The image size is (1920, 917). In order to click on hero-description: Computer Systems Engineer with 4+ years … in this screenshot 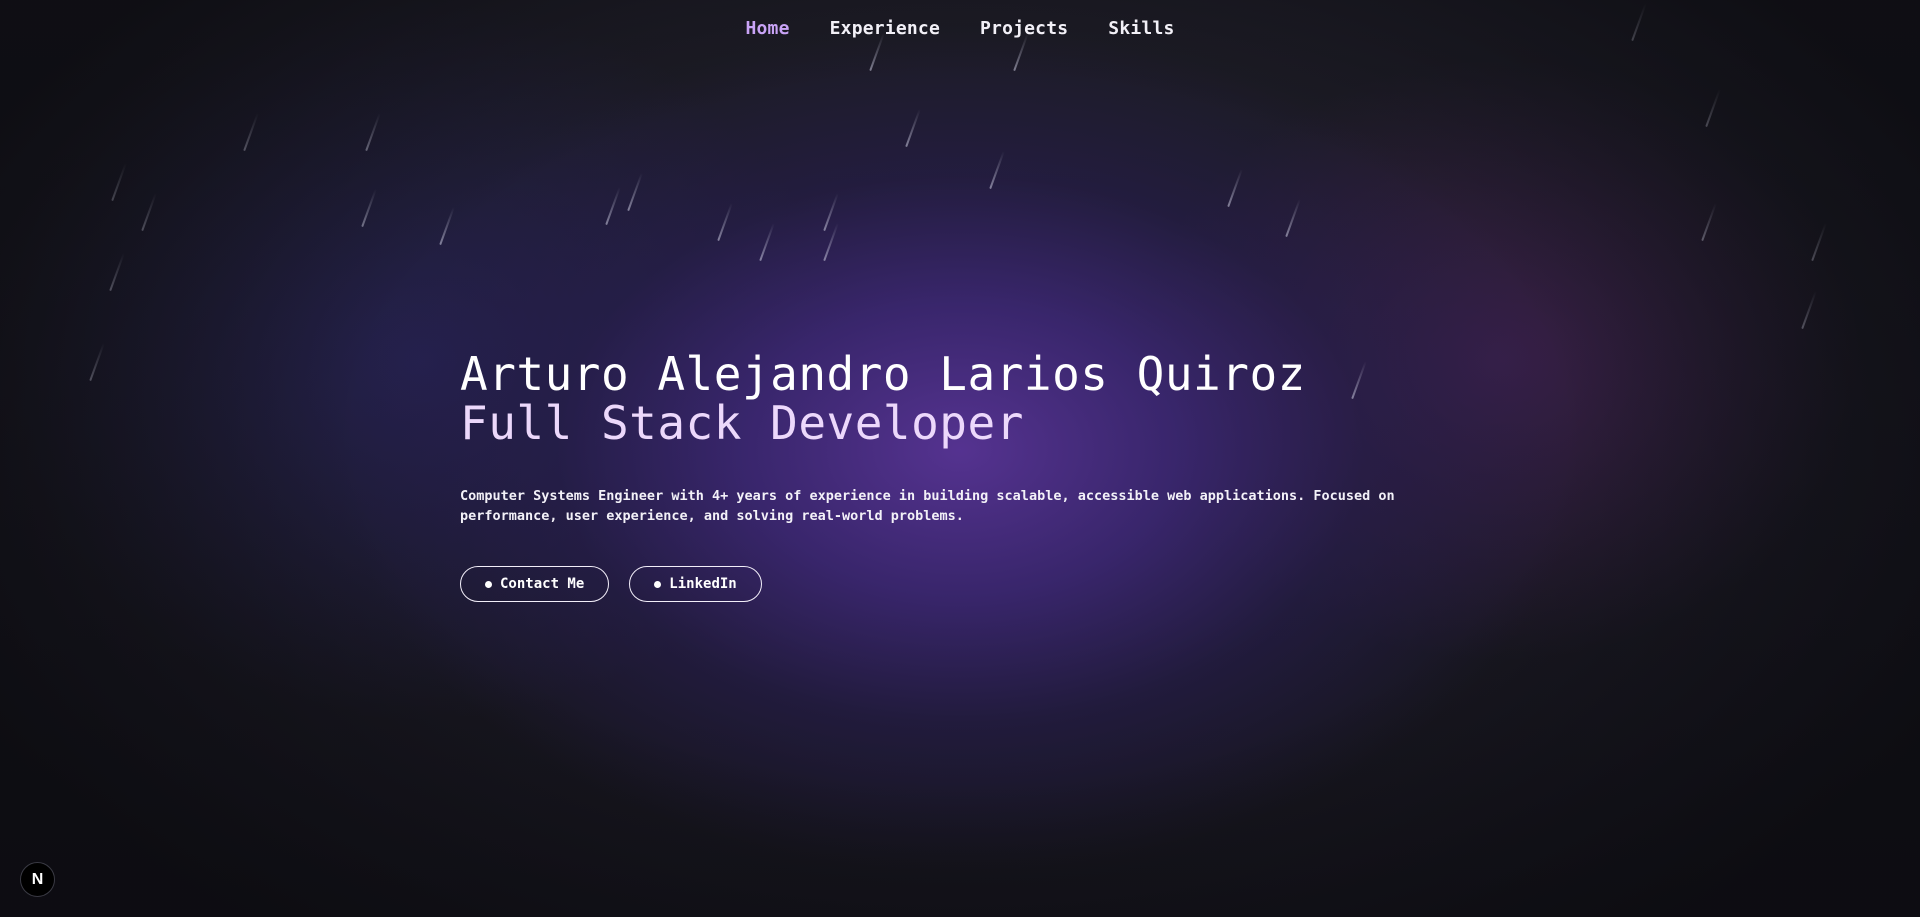, I will do `click(927, 506)`.